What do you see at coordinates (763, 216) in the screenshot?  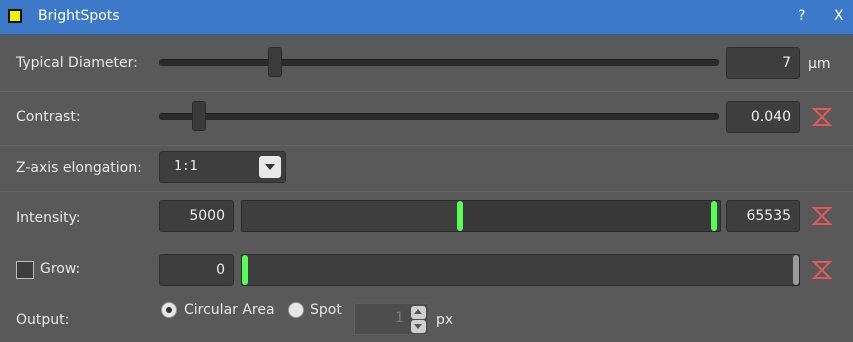 I see `intensity-max-input: 65535` at bounding box center [763, 216].